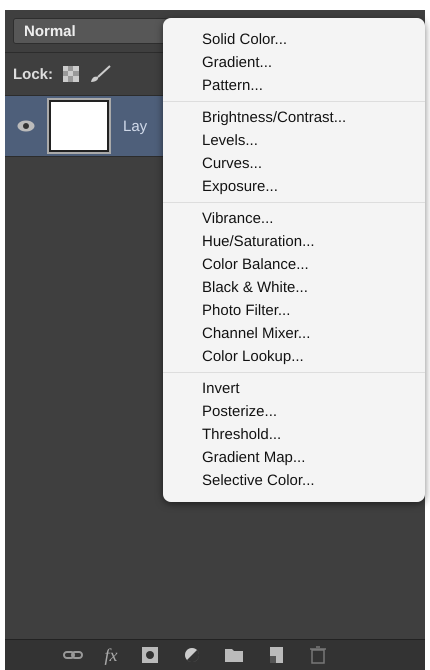 The height and width of the screenshot is (670, 430). Describe the element at coordinates (26, 126) in the screenshot. I see `eye-icon` at that location.